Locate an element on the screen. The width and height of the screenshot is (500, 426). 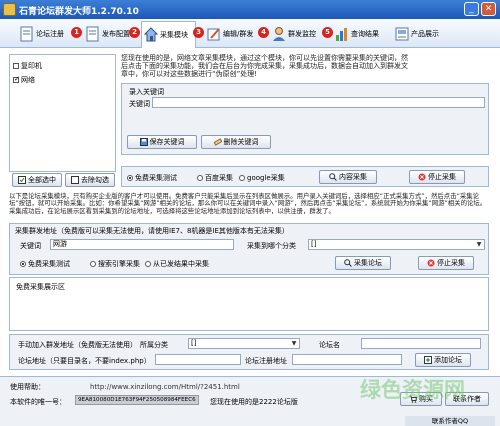
minimize-button: _ is located at coordinates (471, 9).